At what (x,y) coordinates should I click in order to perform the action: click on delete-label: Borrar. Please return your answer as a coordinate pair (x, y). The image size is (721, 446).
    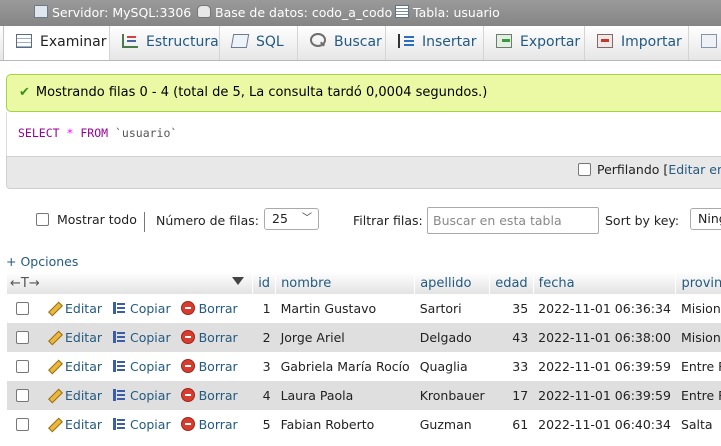
    Looking at the image, I should click on (218, 337).